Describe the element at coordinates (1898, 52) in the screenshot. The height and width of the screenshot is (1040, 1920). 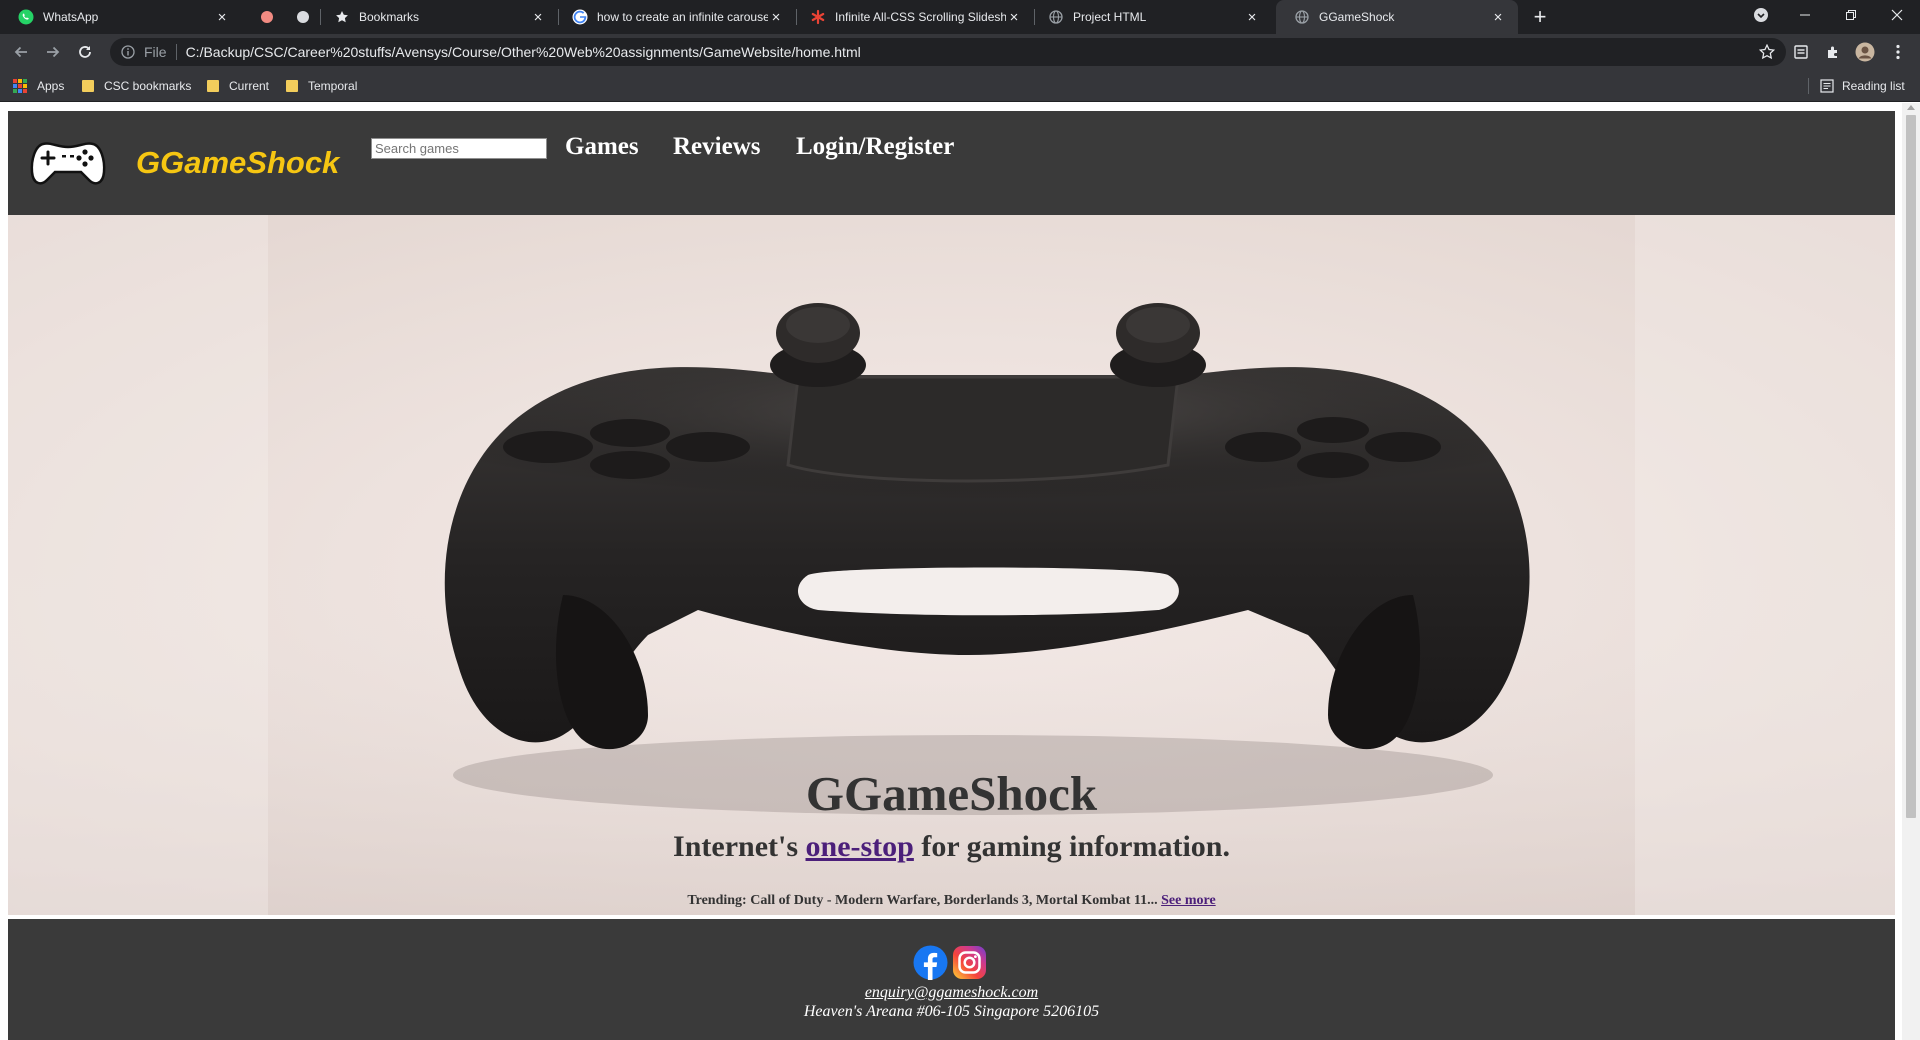
I see `menu-kebab-icon` at that location.